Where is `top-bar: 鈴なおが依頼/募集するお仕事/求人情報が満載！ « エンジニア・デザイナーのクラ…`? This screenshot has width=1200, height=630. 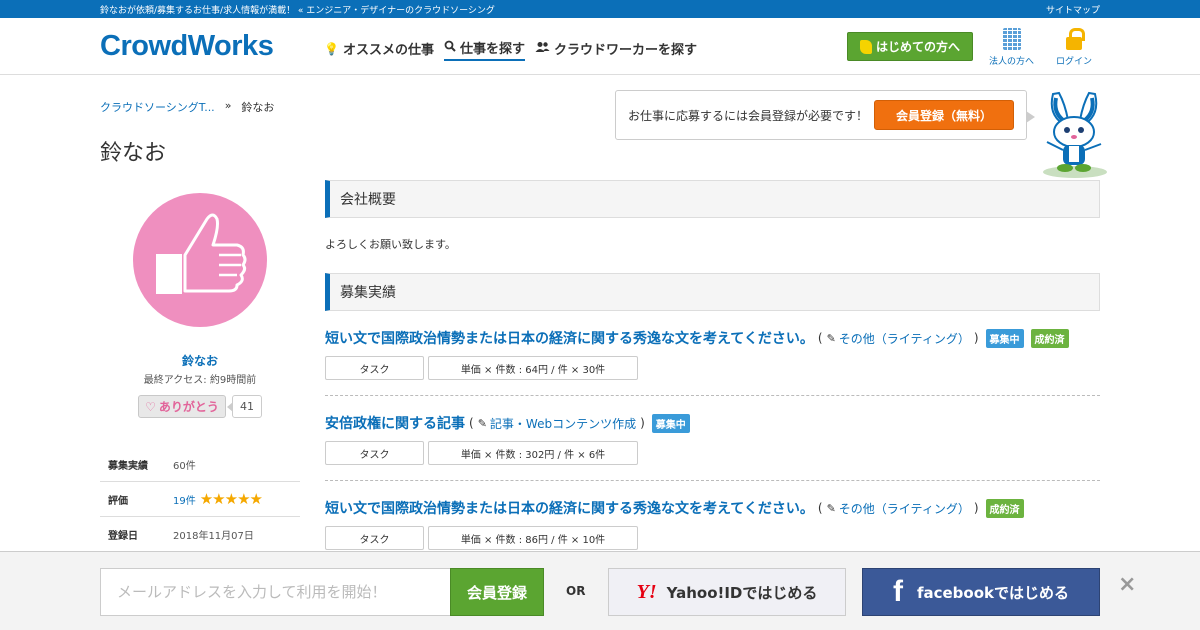 top-bar: 鈴なおが依頼/募集するお仕事/求人情報が満載！ « エンジニア・デザイナーのクラ… is located at coordinates (600, 9).